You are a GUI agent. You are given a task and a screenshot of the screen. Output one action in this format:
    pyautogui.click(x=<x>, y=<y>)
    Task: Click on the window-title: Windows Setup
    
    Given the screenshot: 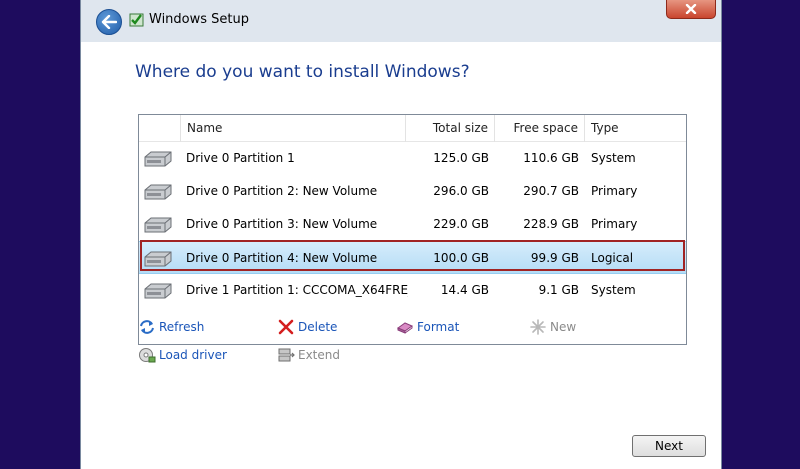 What is the action you would take?
    pyautogui.click(x=199, y=19)
    